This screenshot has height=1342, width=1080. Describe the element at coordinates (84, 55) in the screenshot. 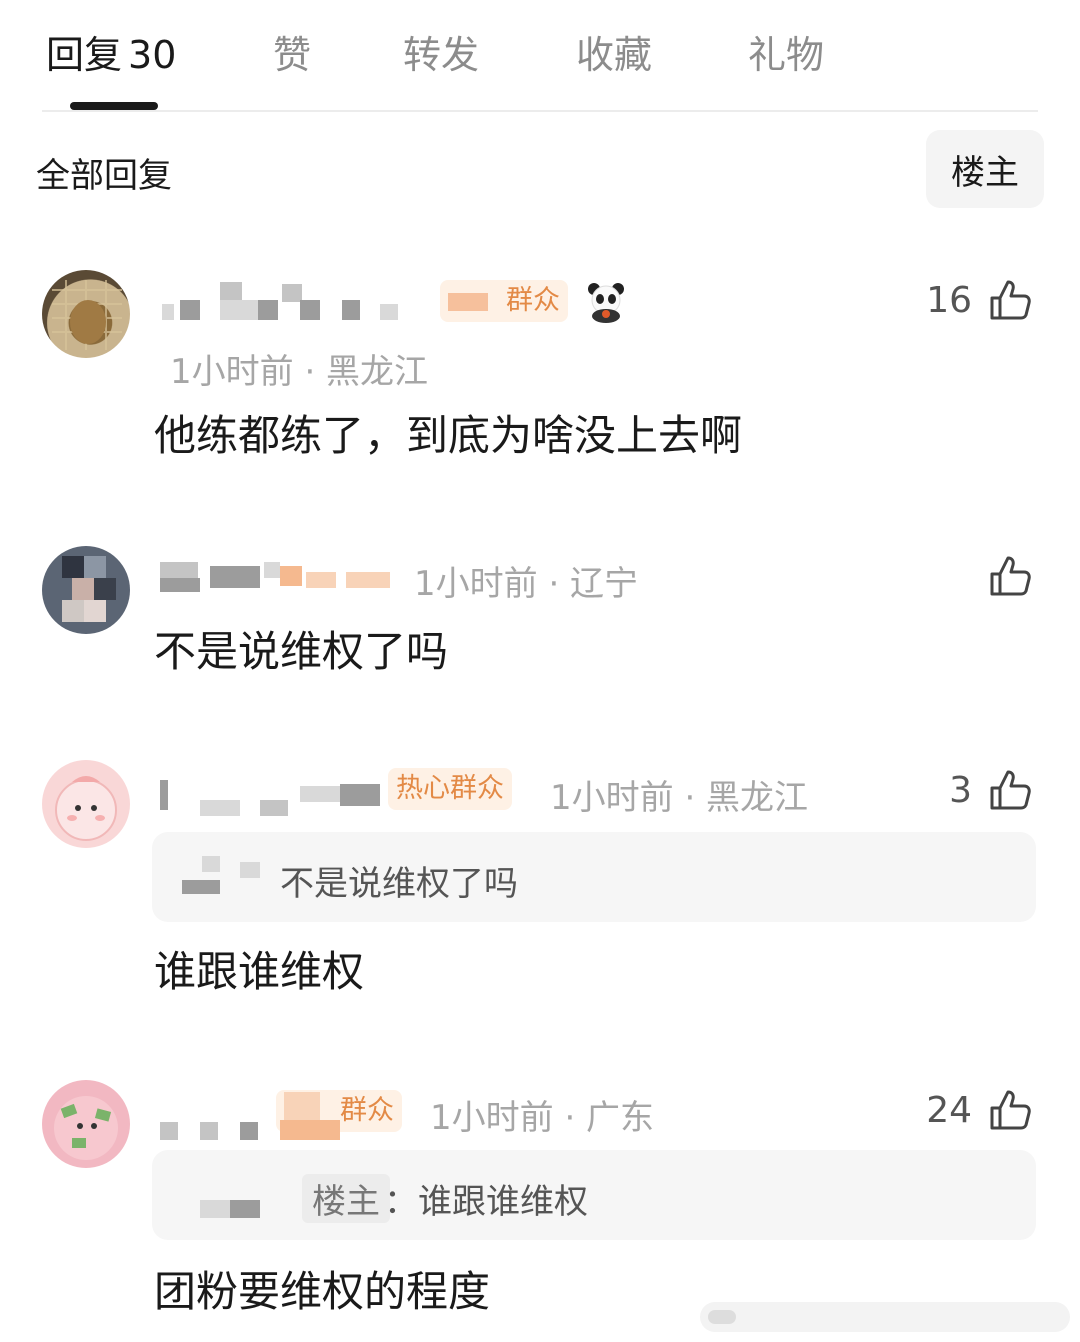

I see `tab-replies-label: 回复` at that location.